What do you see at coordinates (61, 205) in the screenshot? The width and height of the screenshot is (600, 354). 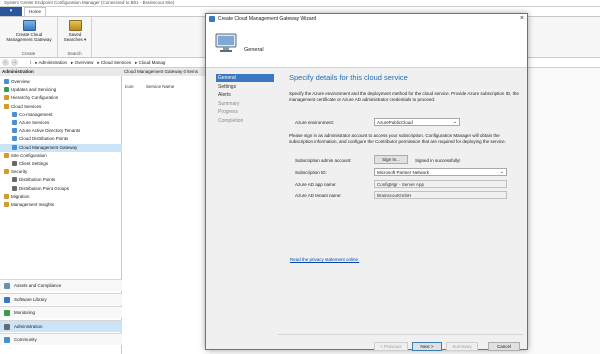 I see `tree-item: Management Insights` at bounding box center [61, 205].